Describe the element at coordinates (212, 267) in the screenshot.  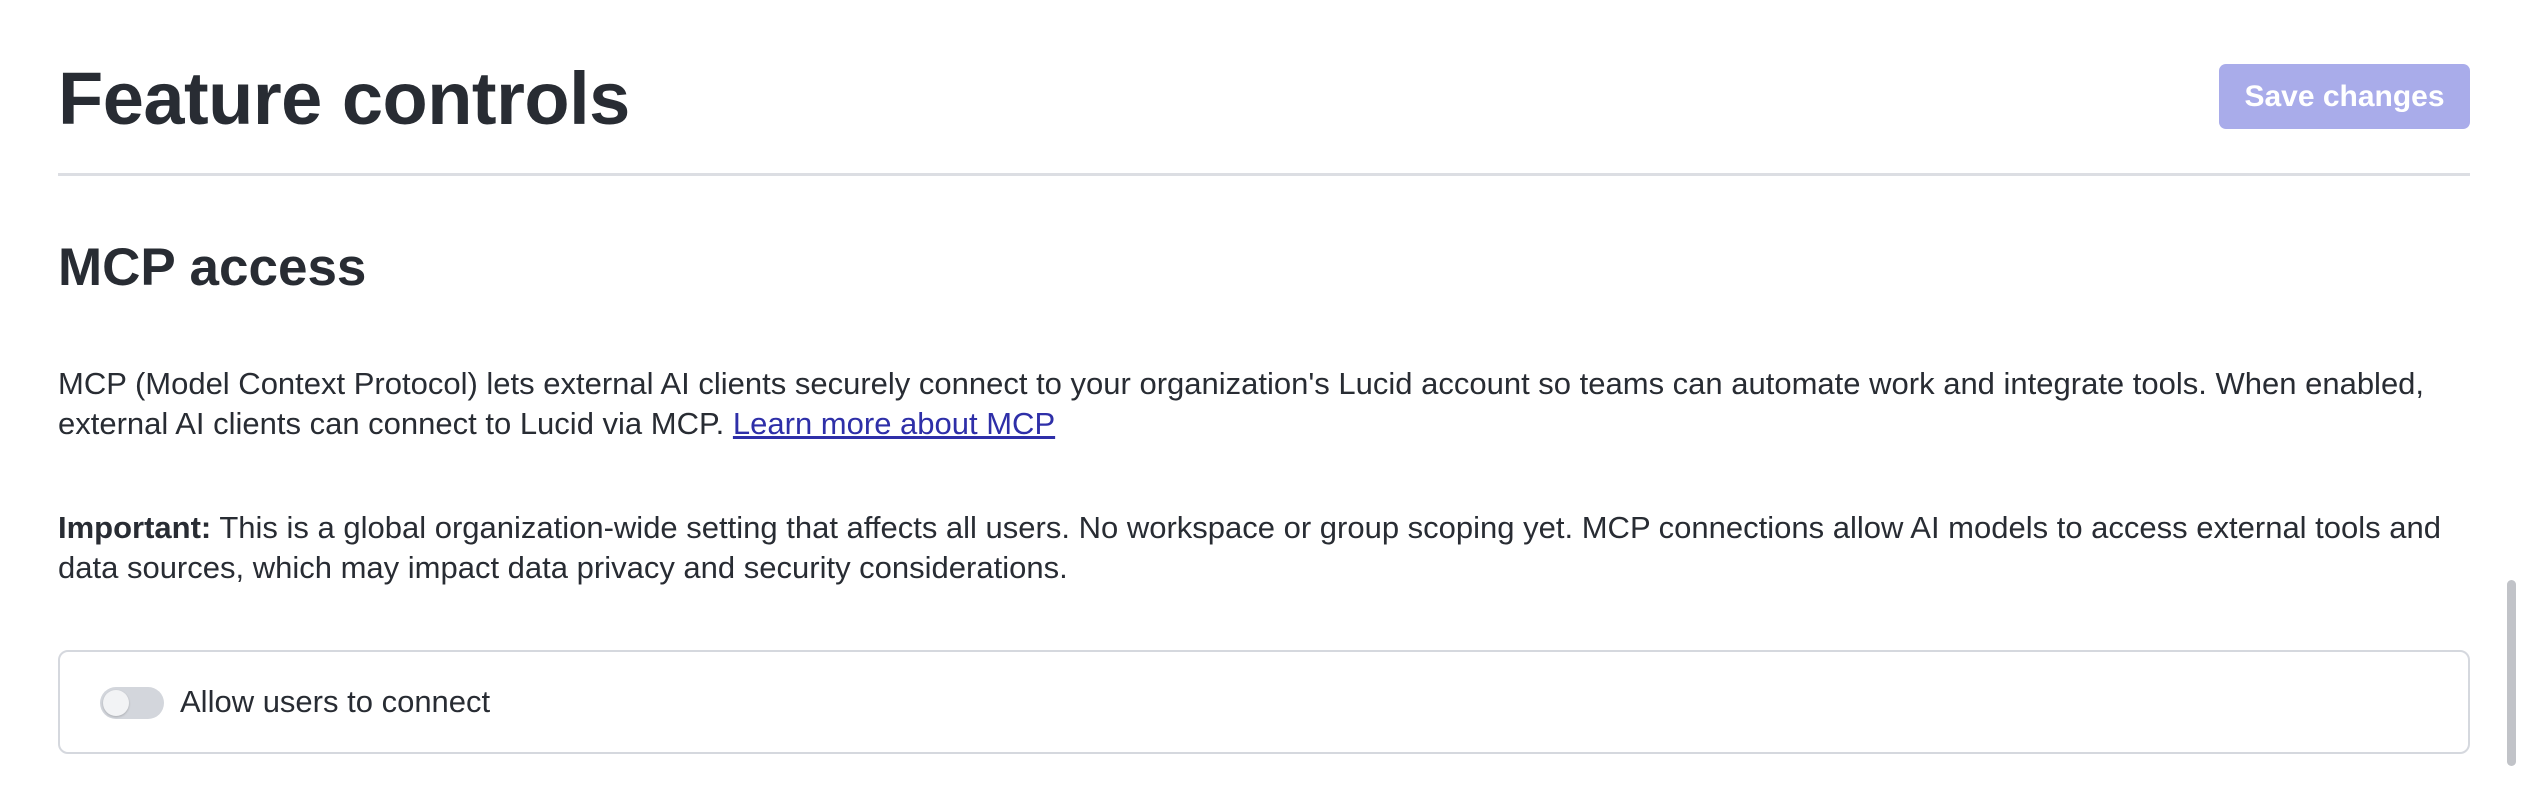
I see `section-title-mcp-access: MCP access` at that location.